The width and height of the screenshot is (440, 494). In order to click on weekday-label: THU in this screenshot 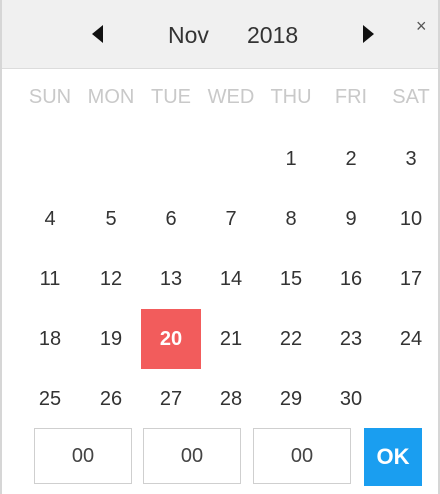, I will do `click(291, 97)`.